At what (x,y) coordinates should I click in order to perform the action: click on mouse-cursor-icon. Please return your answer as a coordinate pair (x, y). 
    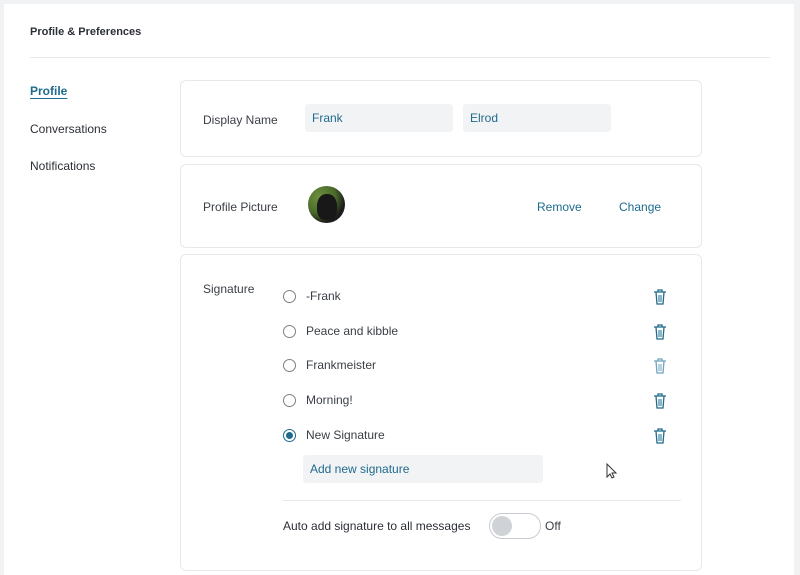
    Looking at the image, I should click on (612, 471).